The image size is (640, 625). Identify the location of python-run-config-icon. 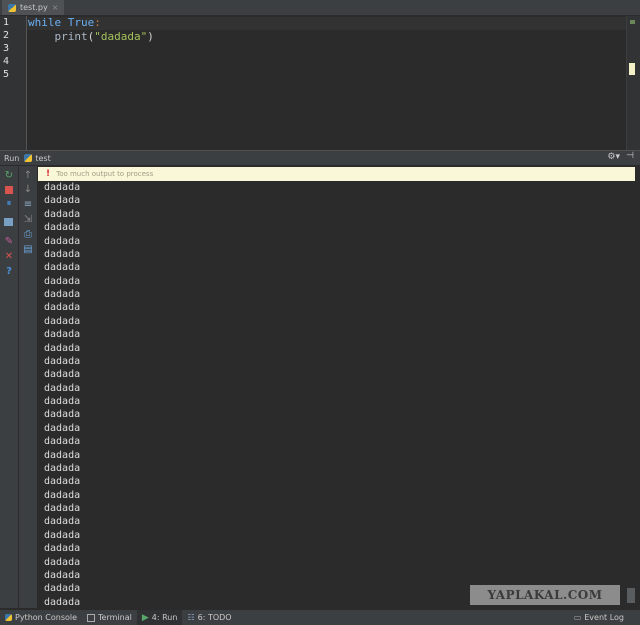
(28, 158).